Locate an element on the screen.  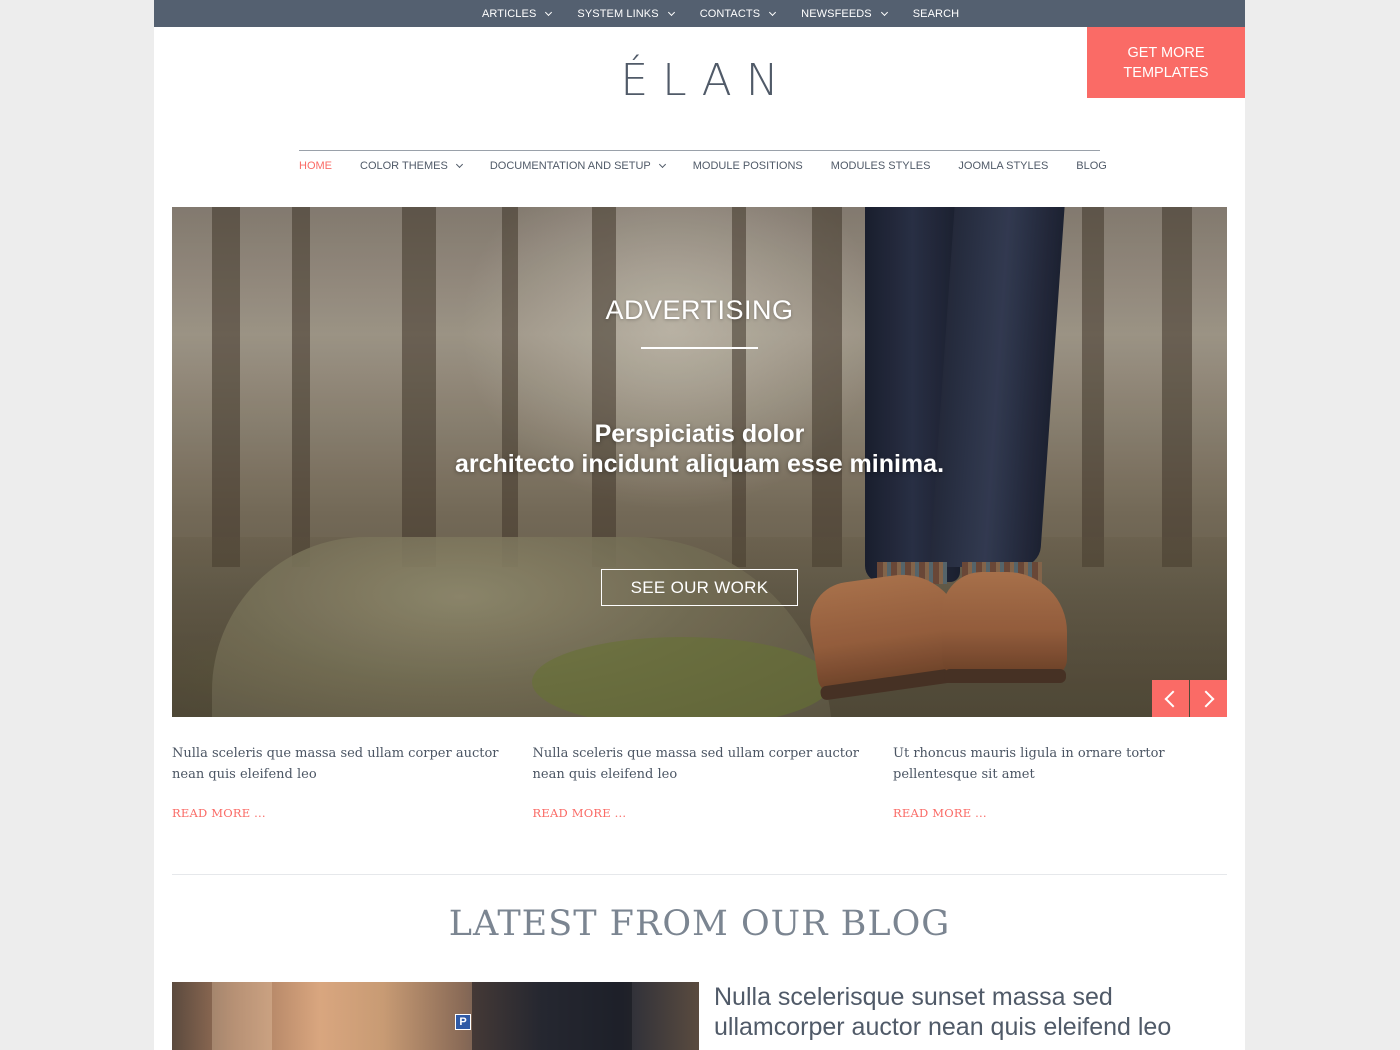
mainnav-item-documentation: DOCUMENTATION AND SETUP is located at coordinates (577, 166).